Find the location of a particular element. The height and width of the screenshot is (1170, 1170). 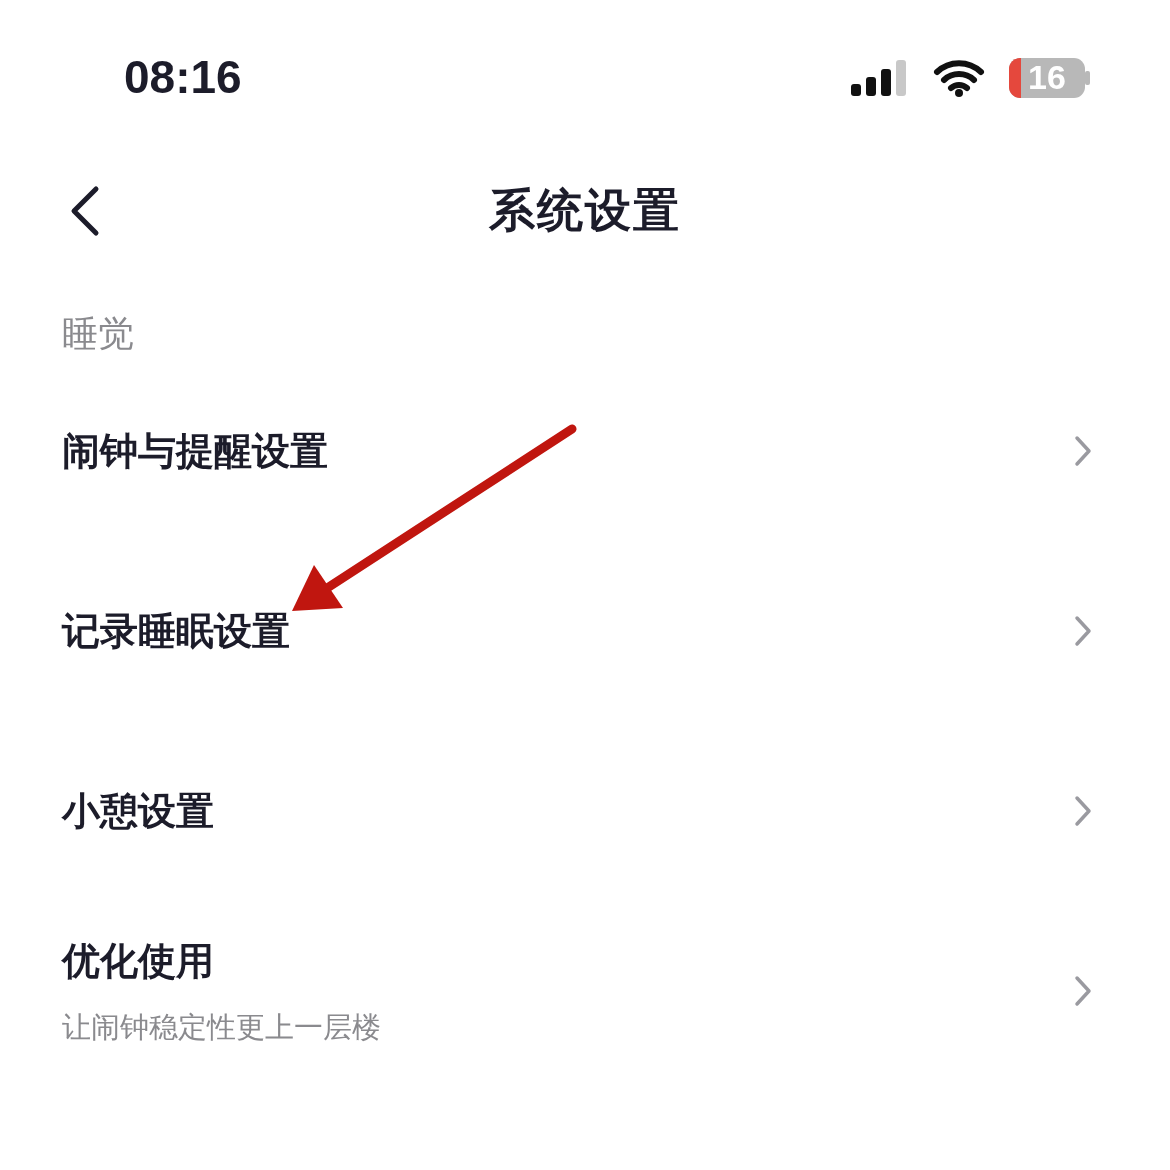

item-label: 优化使用 is located at coordinates (138, 961).